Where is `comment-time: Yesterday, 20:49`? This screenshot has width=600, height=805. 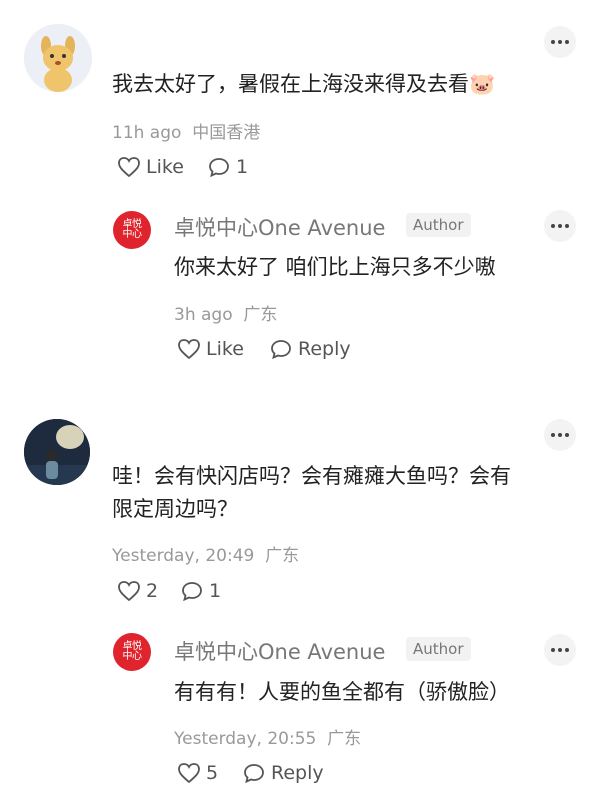
comment-time: Yesterday, 20:49 is located at coordinates (183, 556).